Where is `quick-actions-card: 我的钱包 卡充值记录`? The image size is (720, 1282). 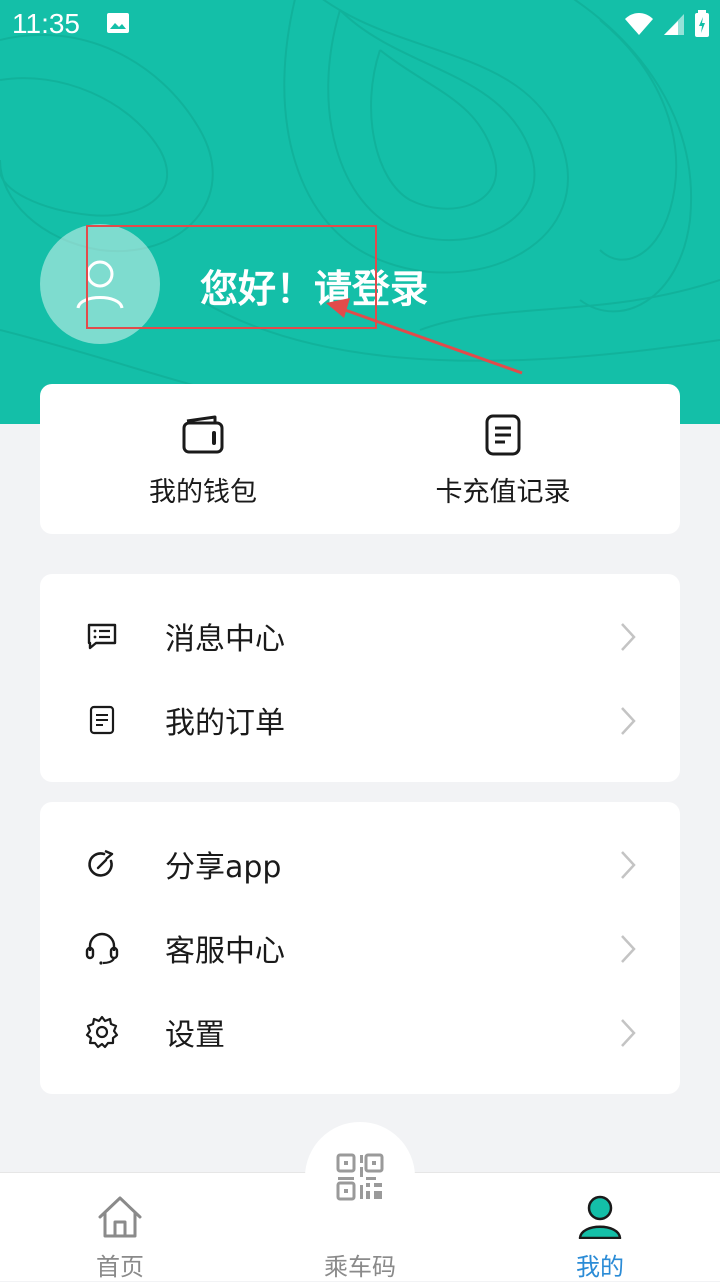
quick-actions-card: 我的钱包 卡充值记录 is located at coordinates (360, 459).